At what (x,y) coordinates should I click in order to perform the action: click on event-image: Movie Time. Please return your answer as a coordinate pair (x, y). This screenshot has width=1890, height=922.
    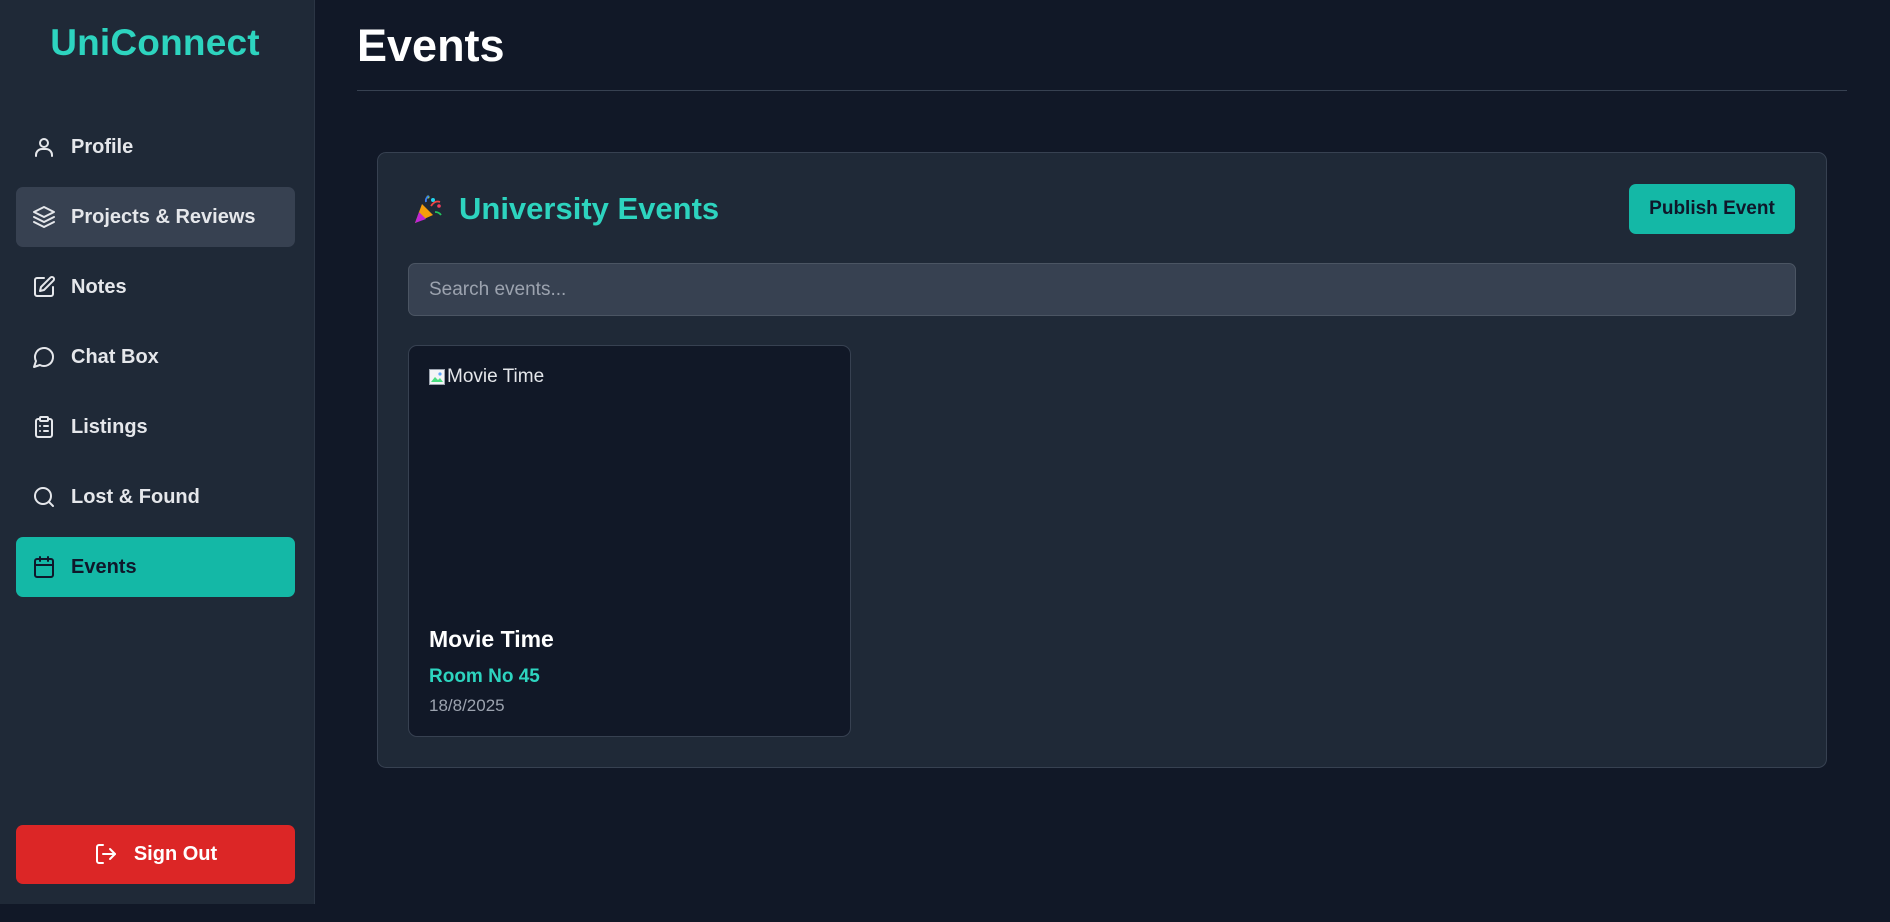
    Looking at the image, I should click on (629, 486).